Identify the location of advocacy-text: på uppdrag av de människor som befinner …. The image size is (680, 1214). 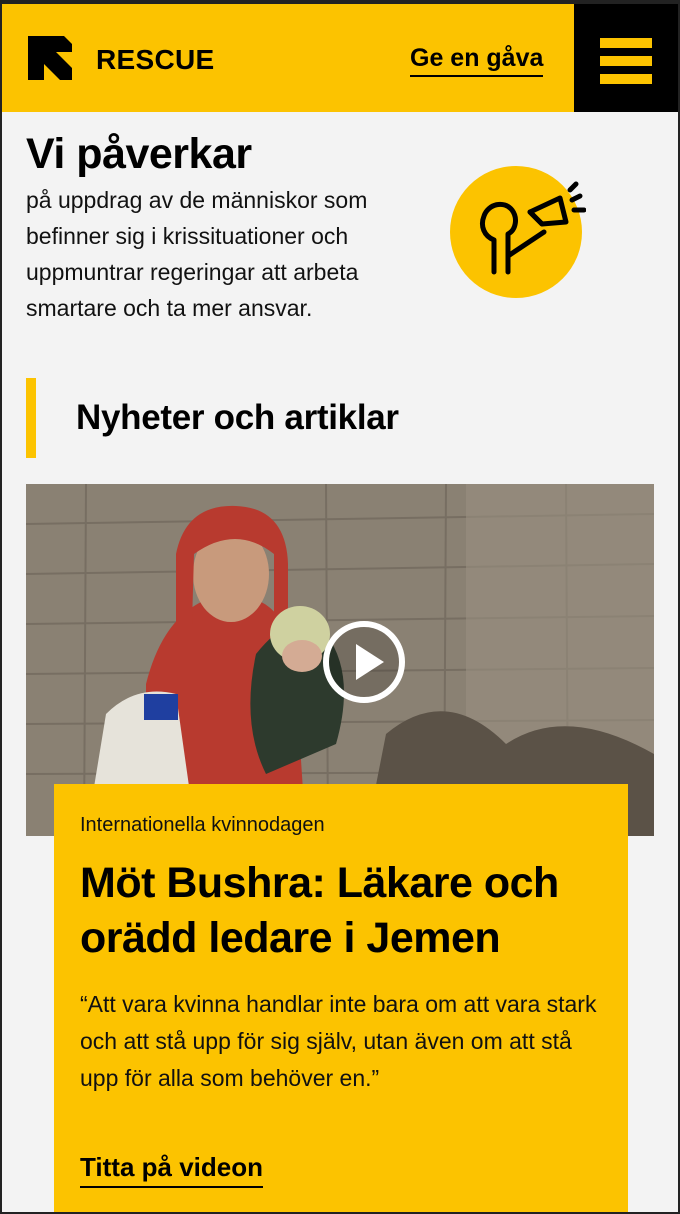
(197, 254).